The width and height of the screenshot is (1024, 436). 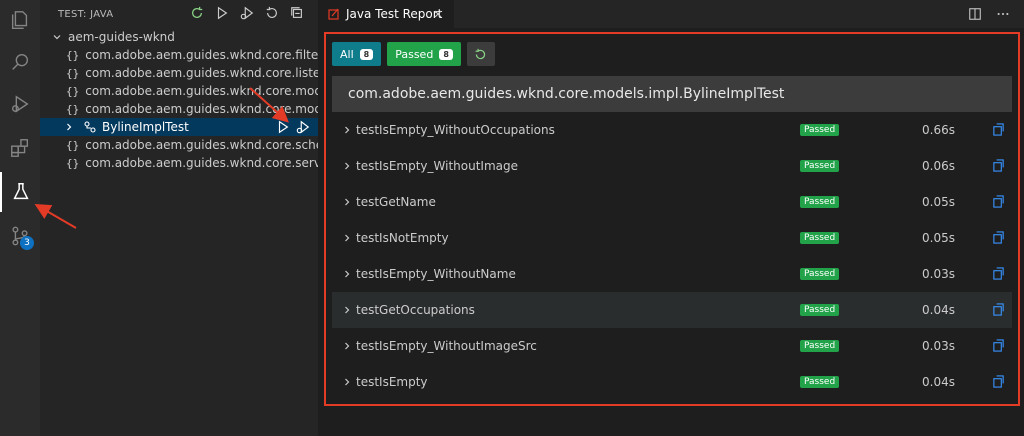 What do you see at coordinates (671, 14) in the screenshot?
I see `editor-tab-bar: Java Test Report` at bounding box center [671, 14].